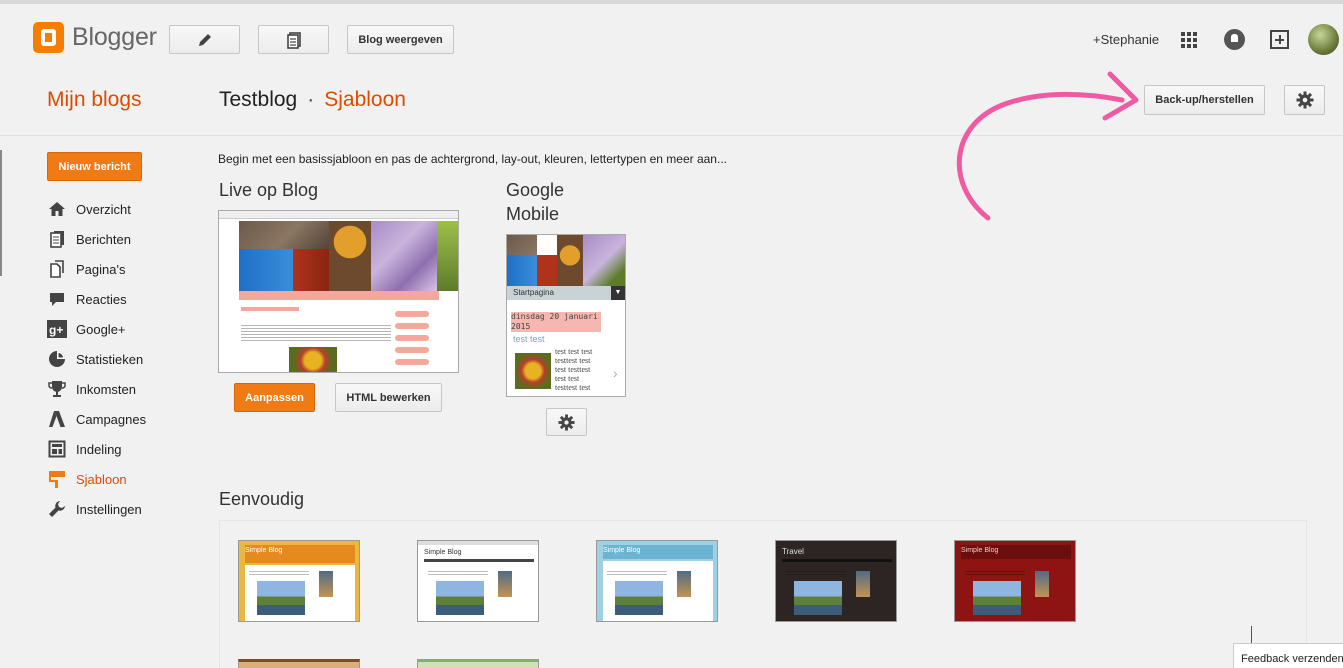 This screenshot has width=1343, height=668. I want to click on sidebar-item-overview: Overzicht, so click(96, 209).